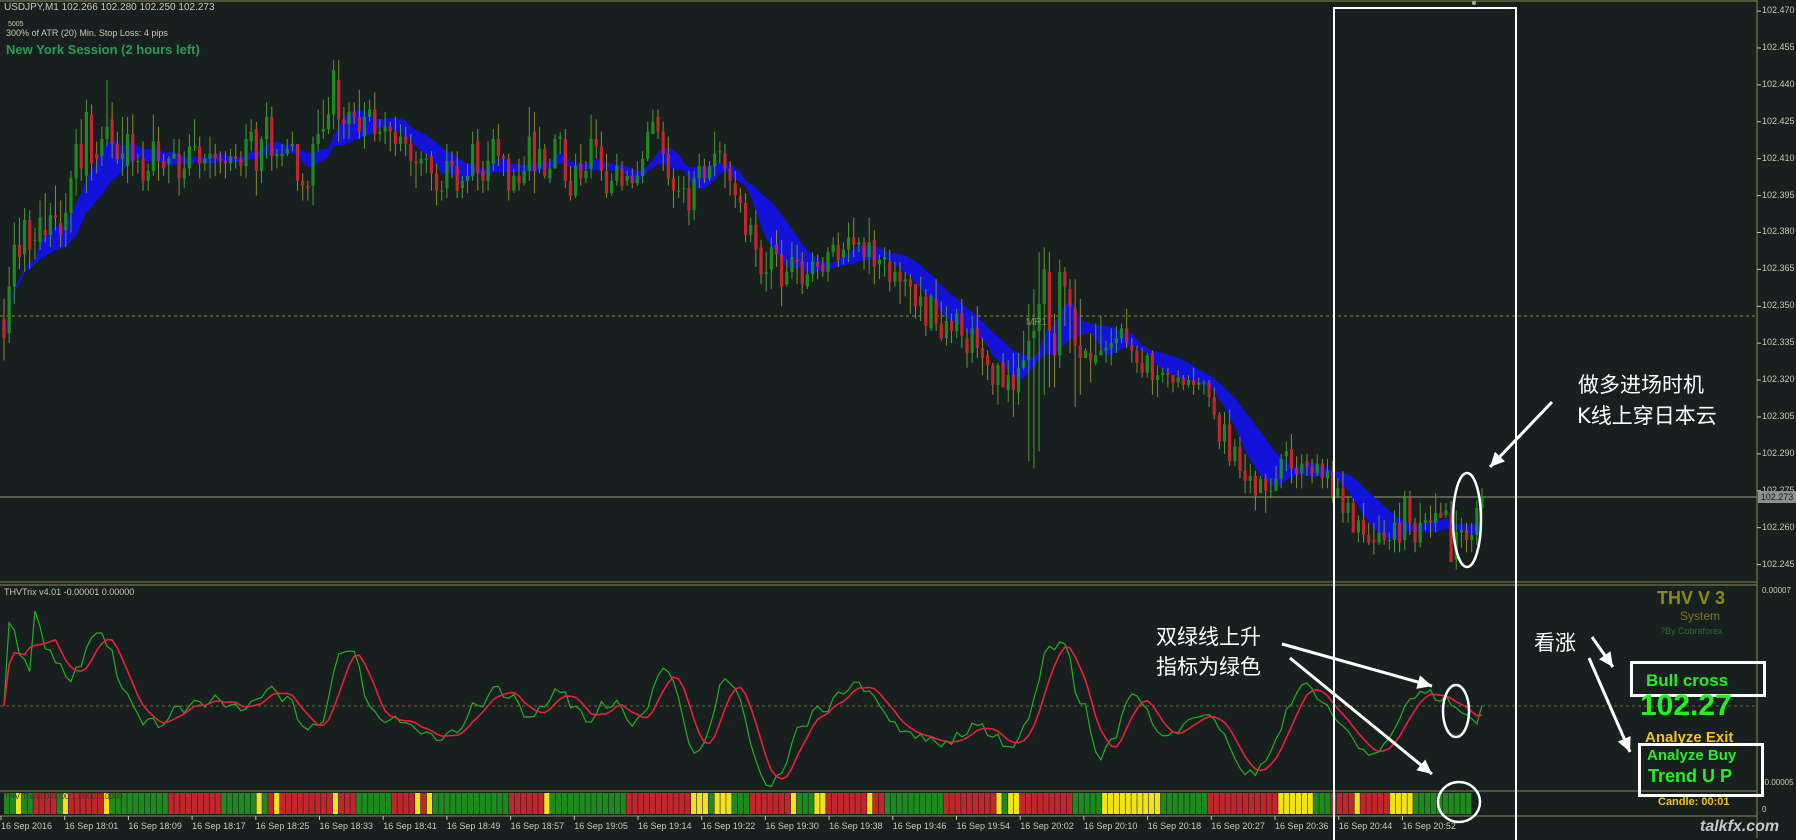  Describe the element at coordinates (792, 826) in the screenshot. I see `time-axis-label: 16 Sep 19:30` at that location.